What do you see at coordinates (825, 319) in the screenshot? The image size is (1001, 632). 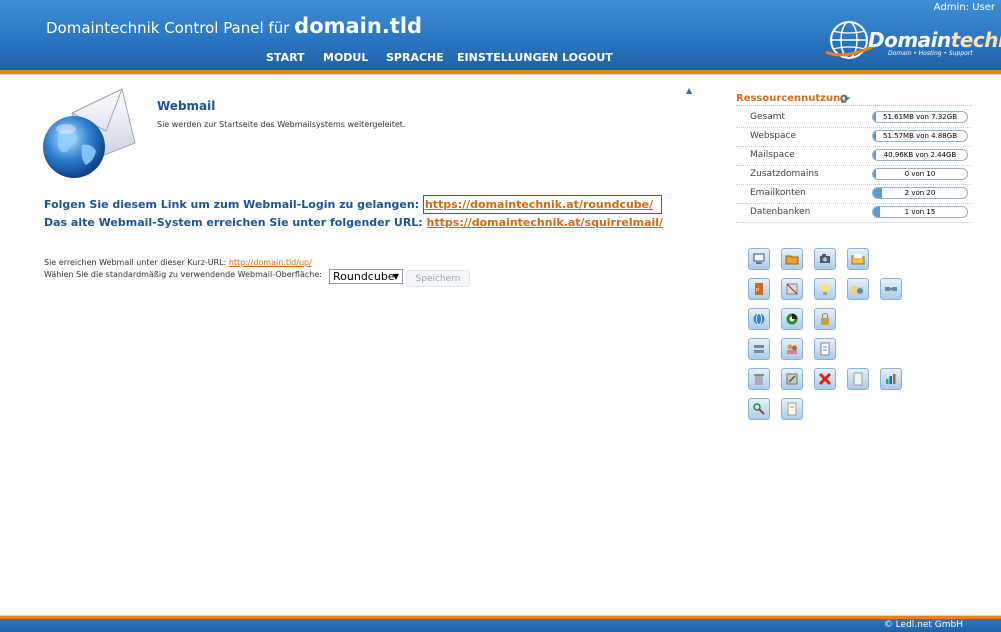 I see `lock-button` at bounding box center [825, 319].